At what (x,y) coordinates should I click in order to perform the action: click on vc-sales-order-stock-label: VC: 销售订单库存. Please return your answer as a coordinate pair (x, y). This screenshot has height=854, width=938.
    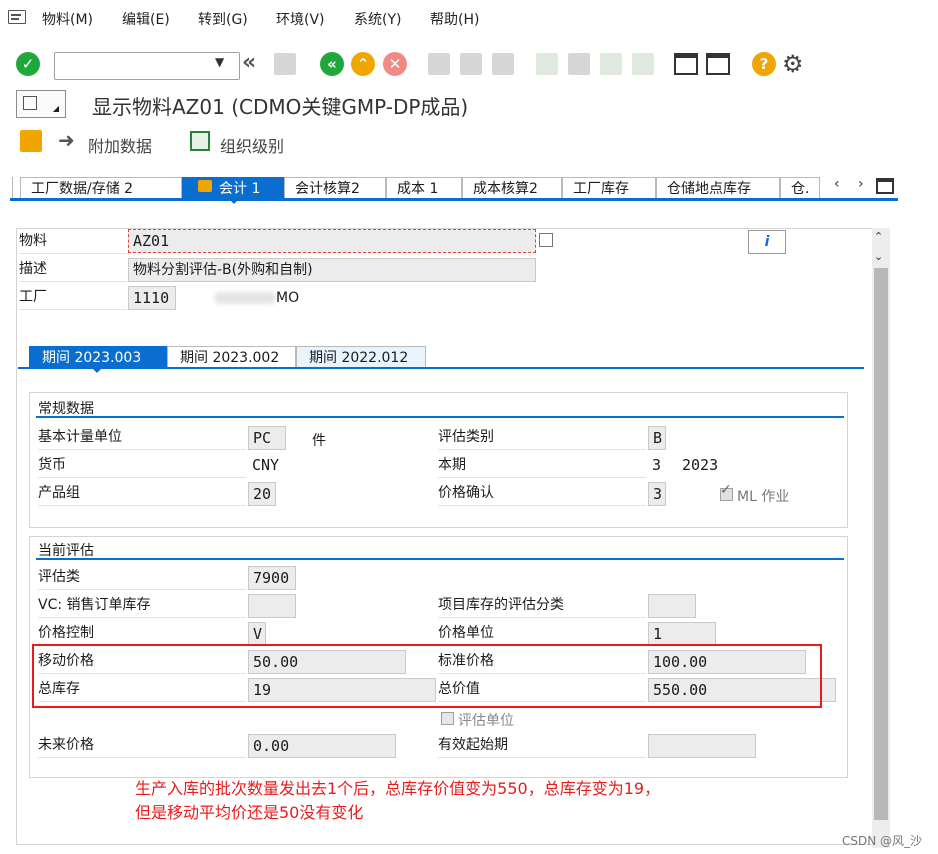
    Looking at the image, I should click on (142, 606).